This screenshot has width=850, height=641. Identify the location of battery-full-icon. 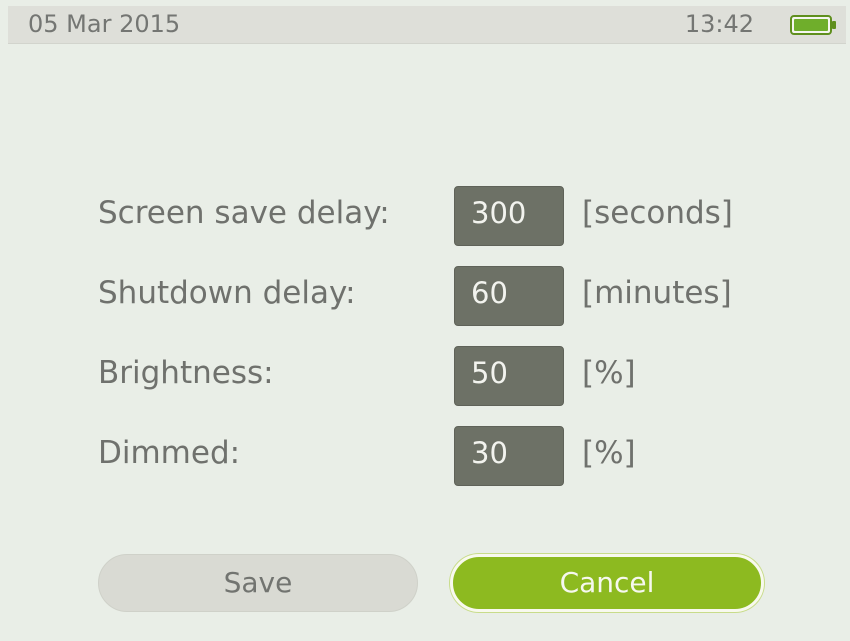
(814, 25).